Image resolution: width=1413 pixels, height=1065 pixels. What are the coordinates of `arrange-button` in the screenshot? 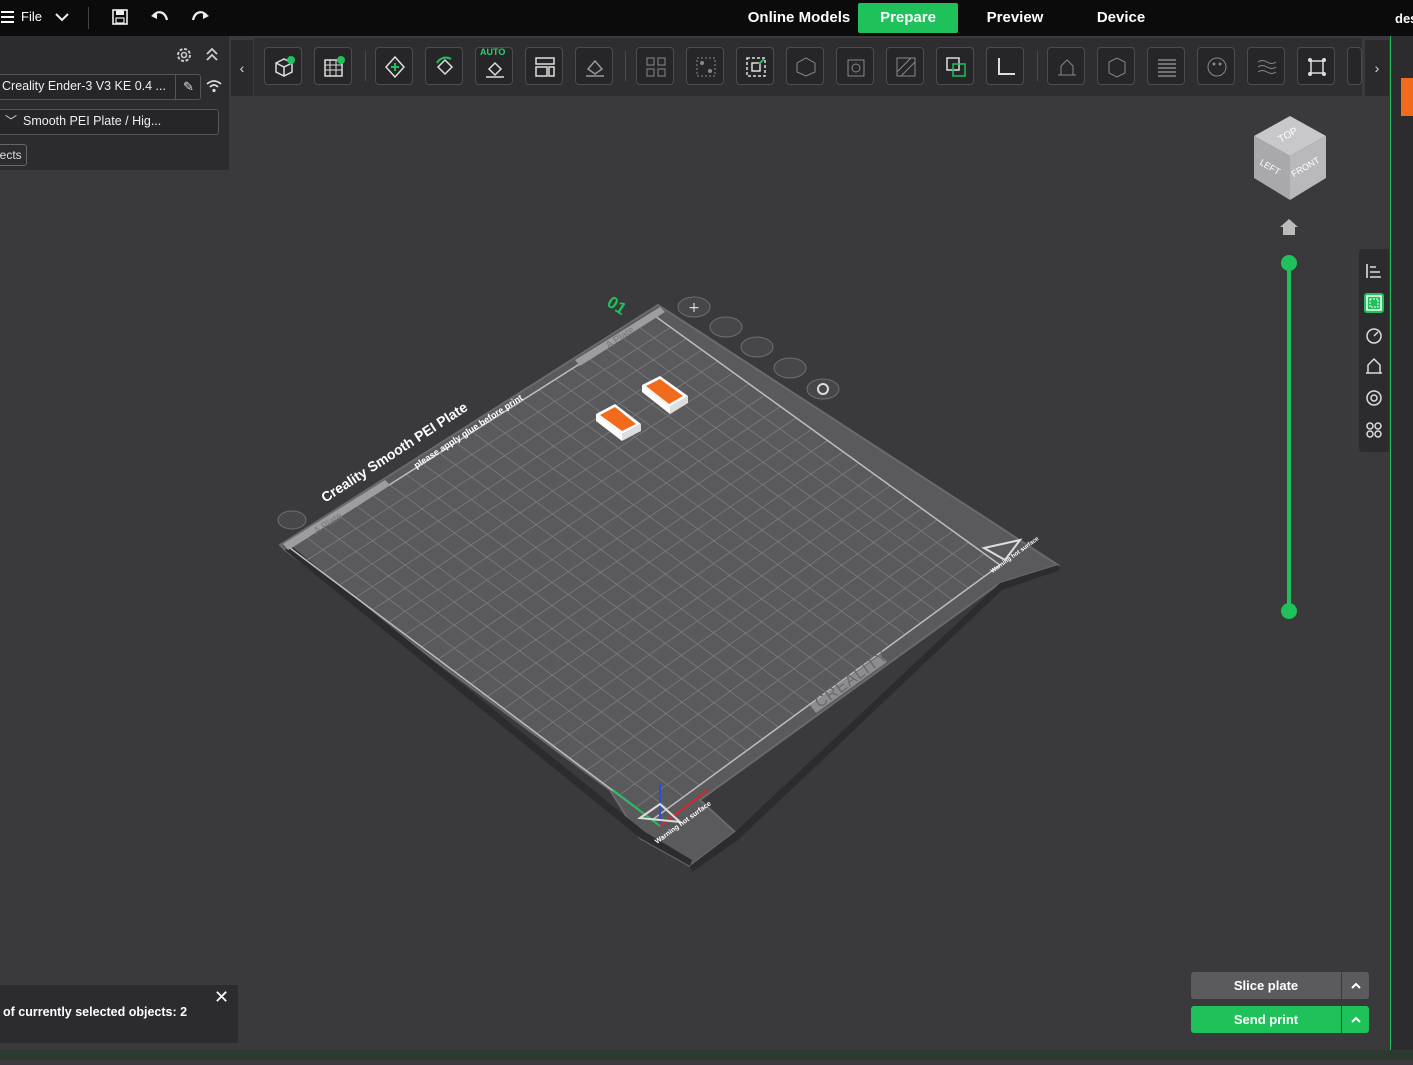 It's located at (544, 66).